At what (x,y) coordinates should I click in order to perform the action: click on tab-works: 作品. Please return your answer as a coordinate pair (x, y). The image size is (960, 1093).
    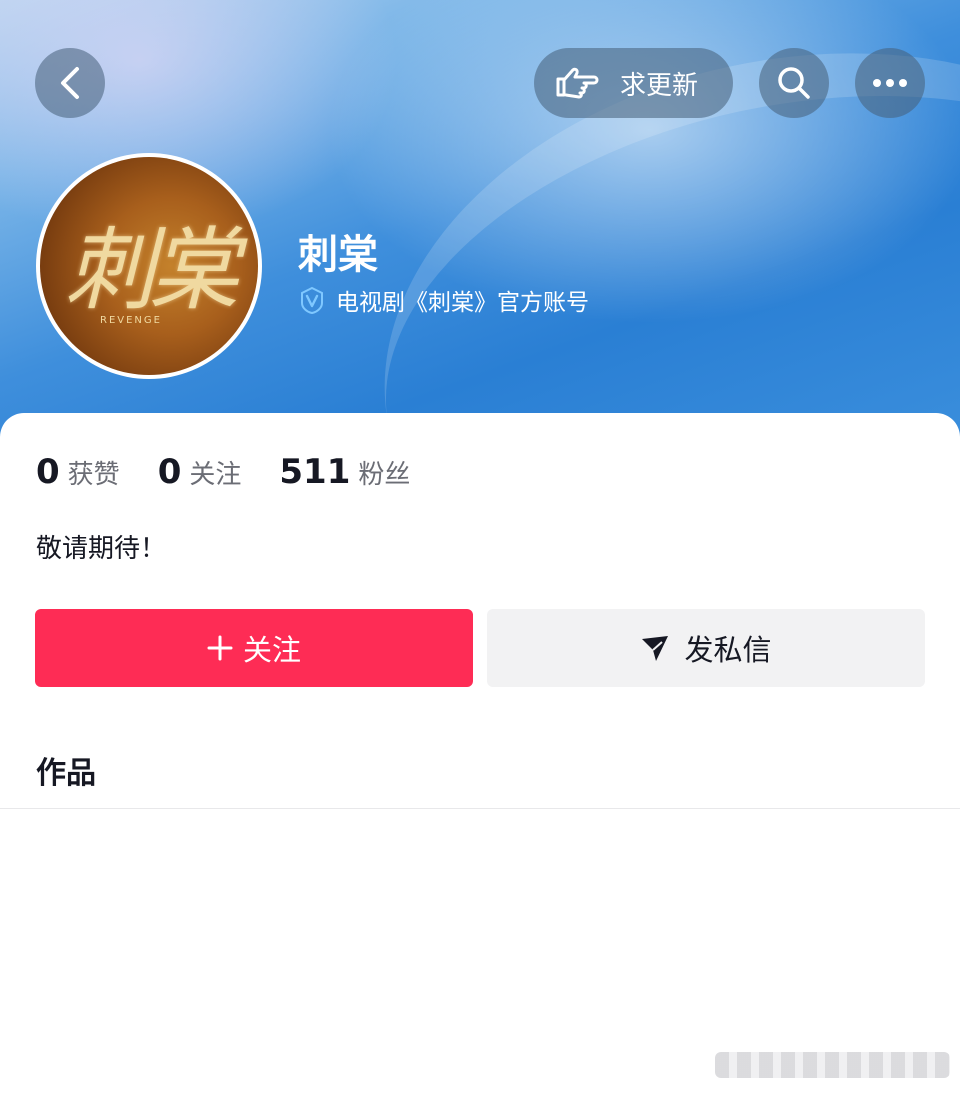
    Looking at the image, I should click on (66, 770).